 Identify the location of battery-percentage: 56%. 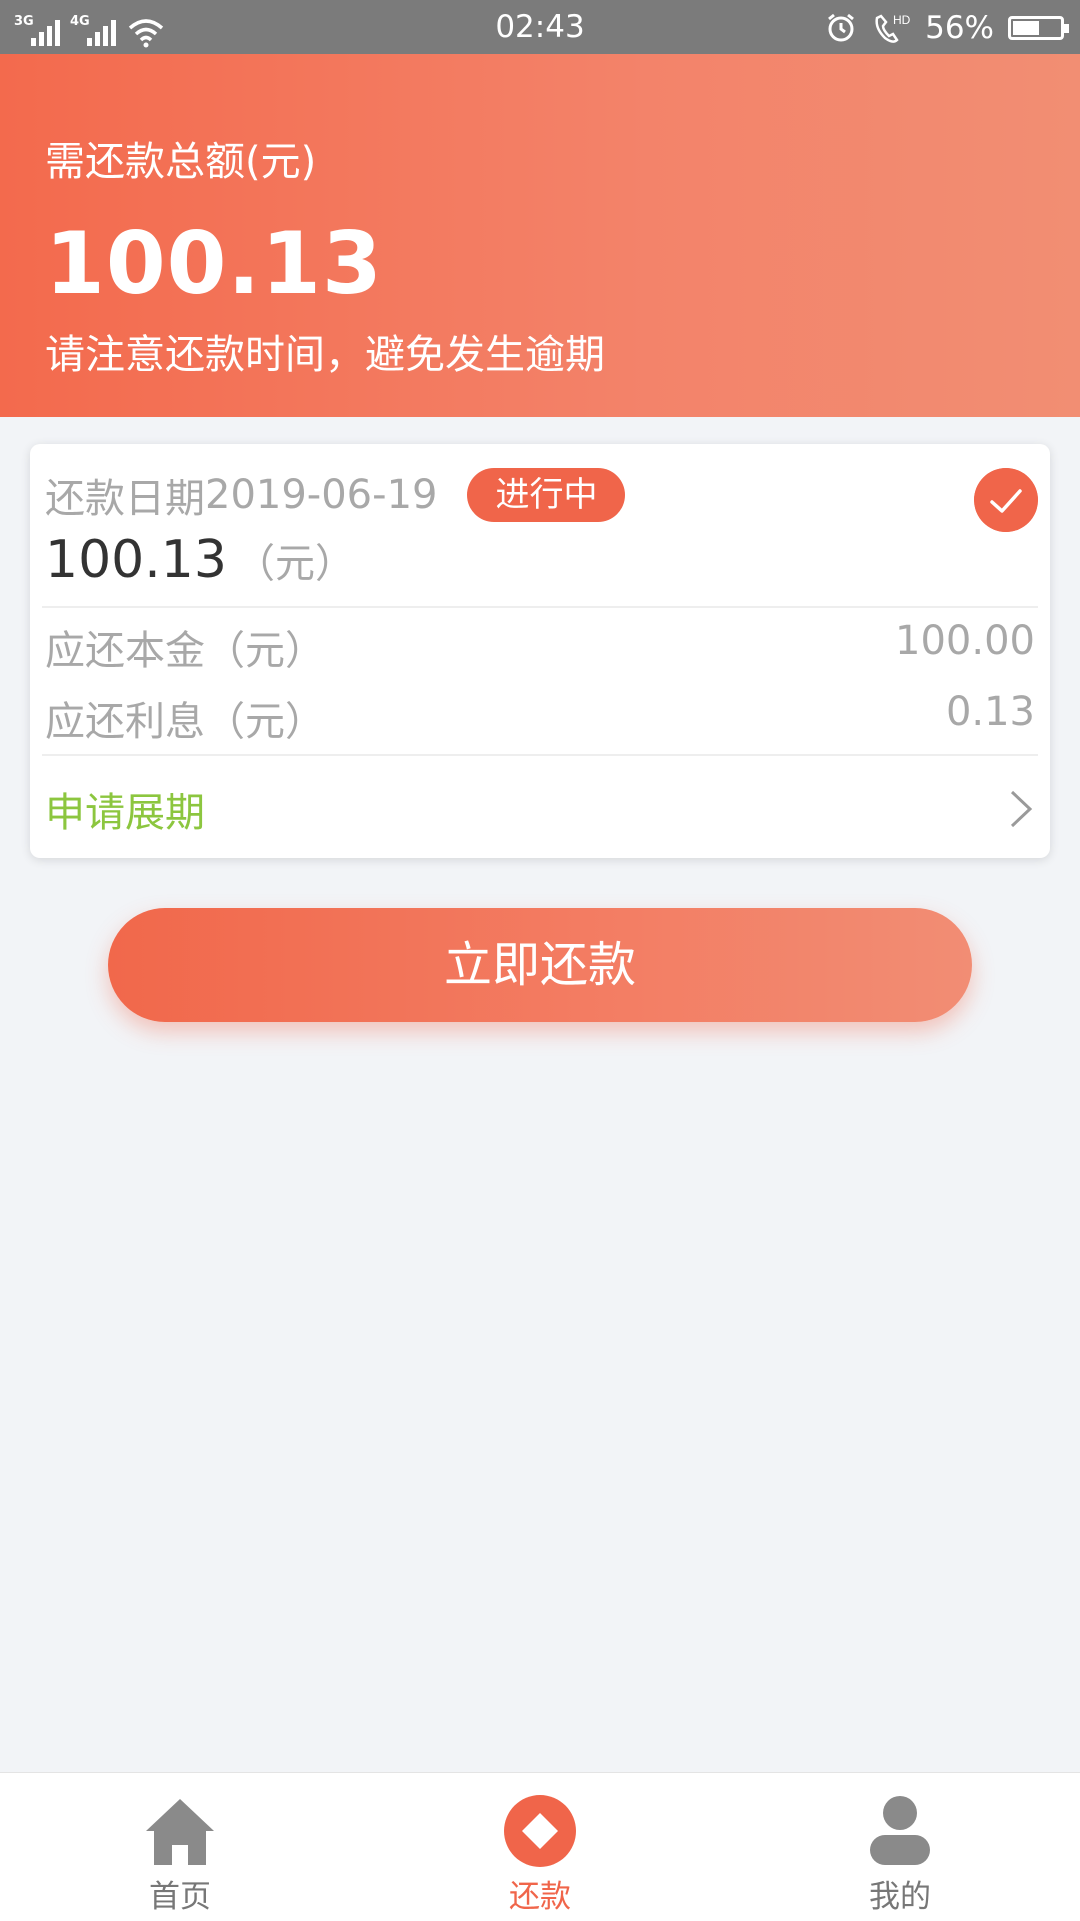
(959, 28).